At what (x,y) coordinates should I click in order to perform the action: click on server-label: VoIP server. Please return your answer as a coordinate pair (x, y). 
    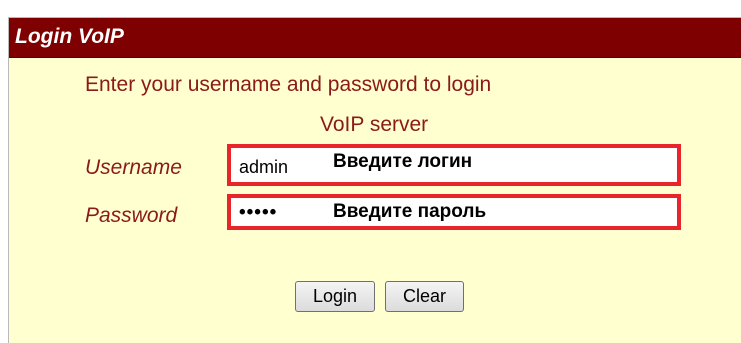
    Looking at the image, I should click on (374, 124).